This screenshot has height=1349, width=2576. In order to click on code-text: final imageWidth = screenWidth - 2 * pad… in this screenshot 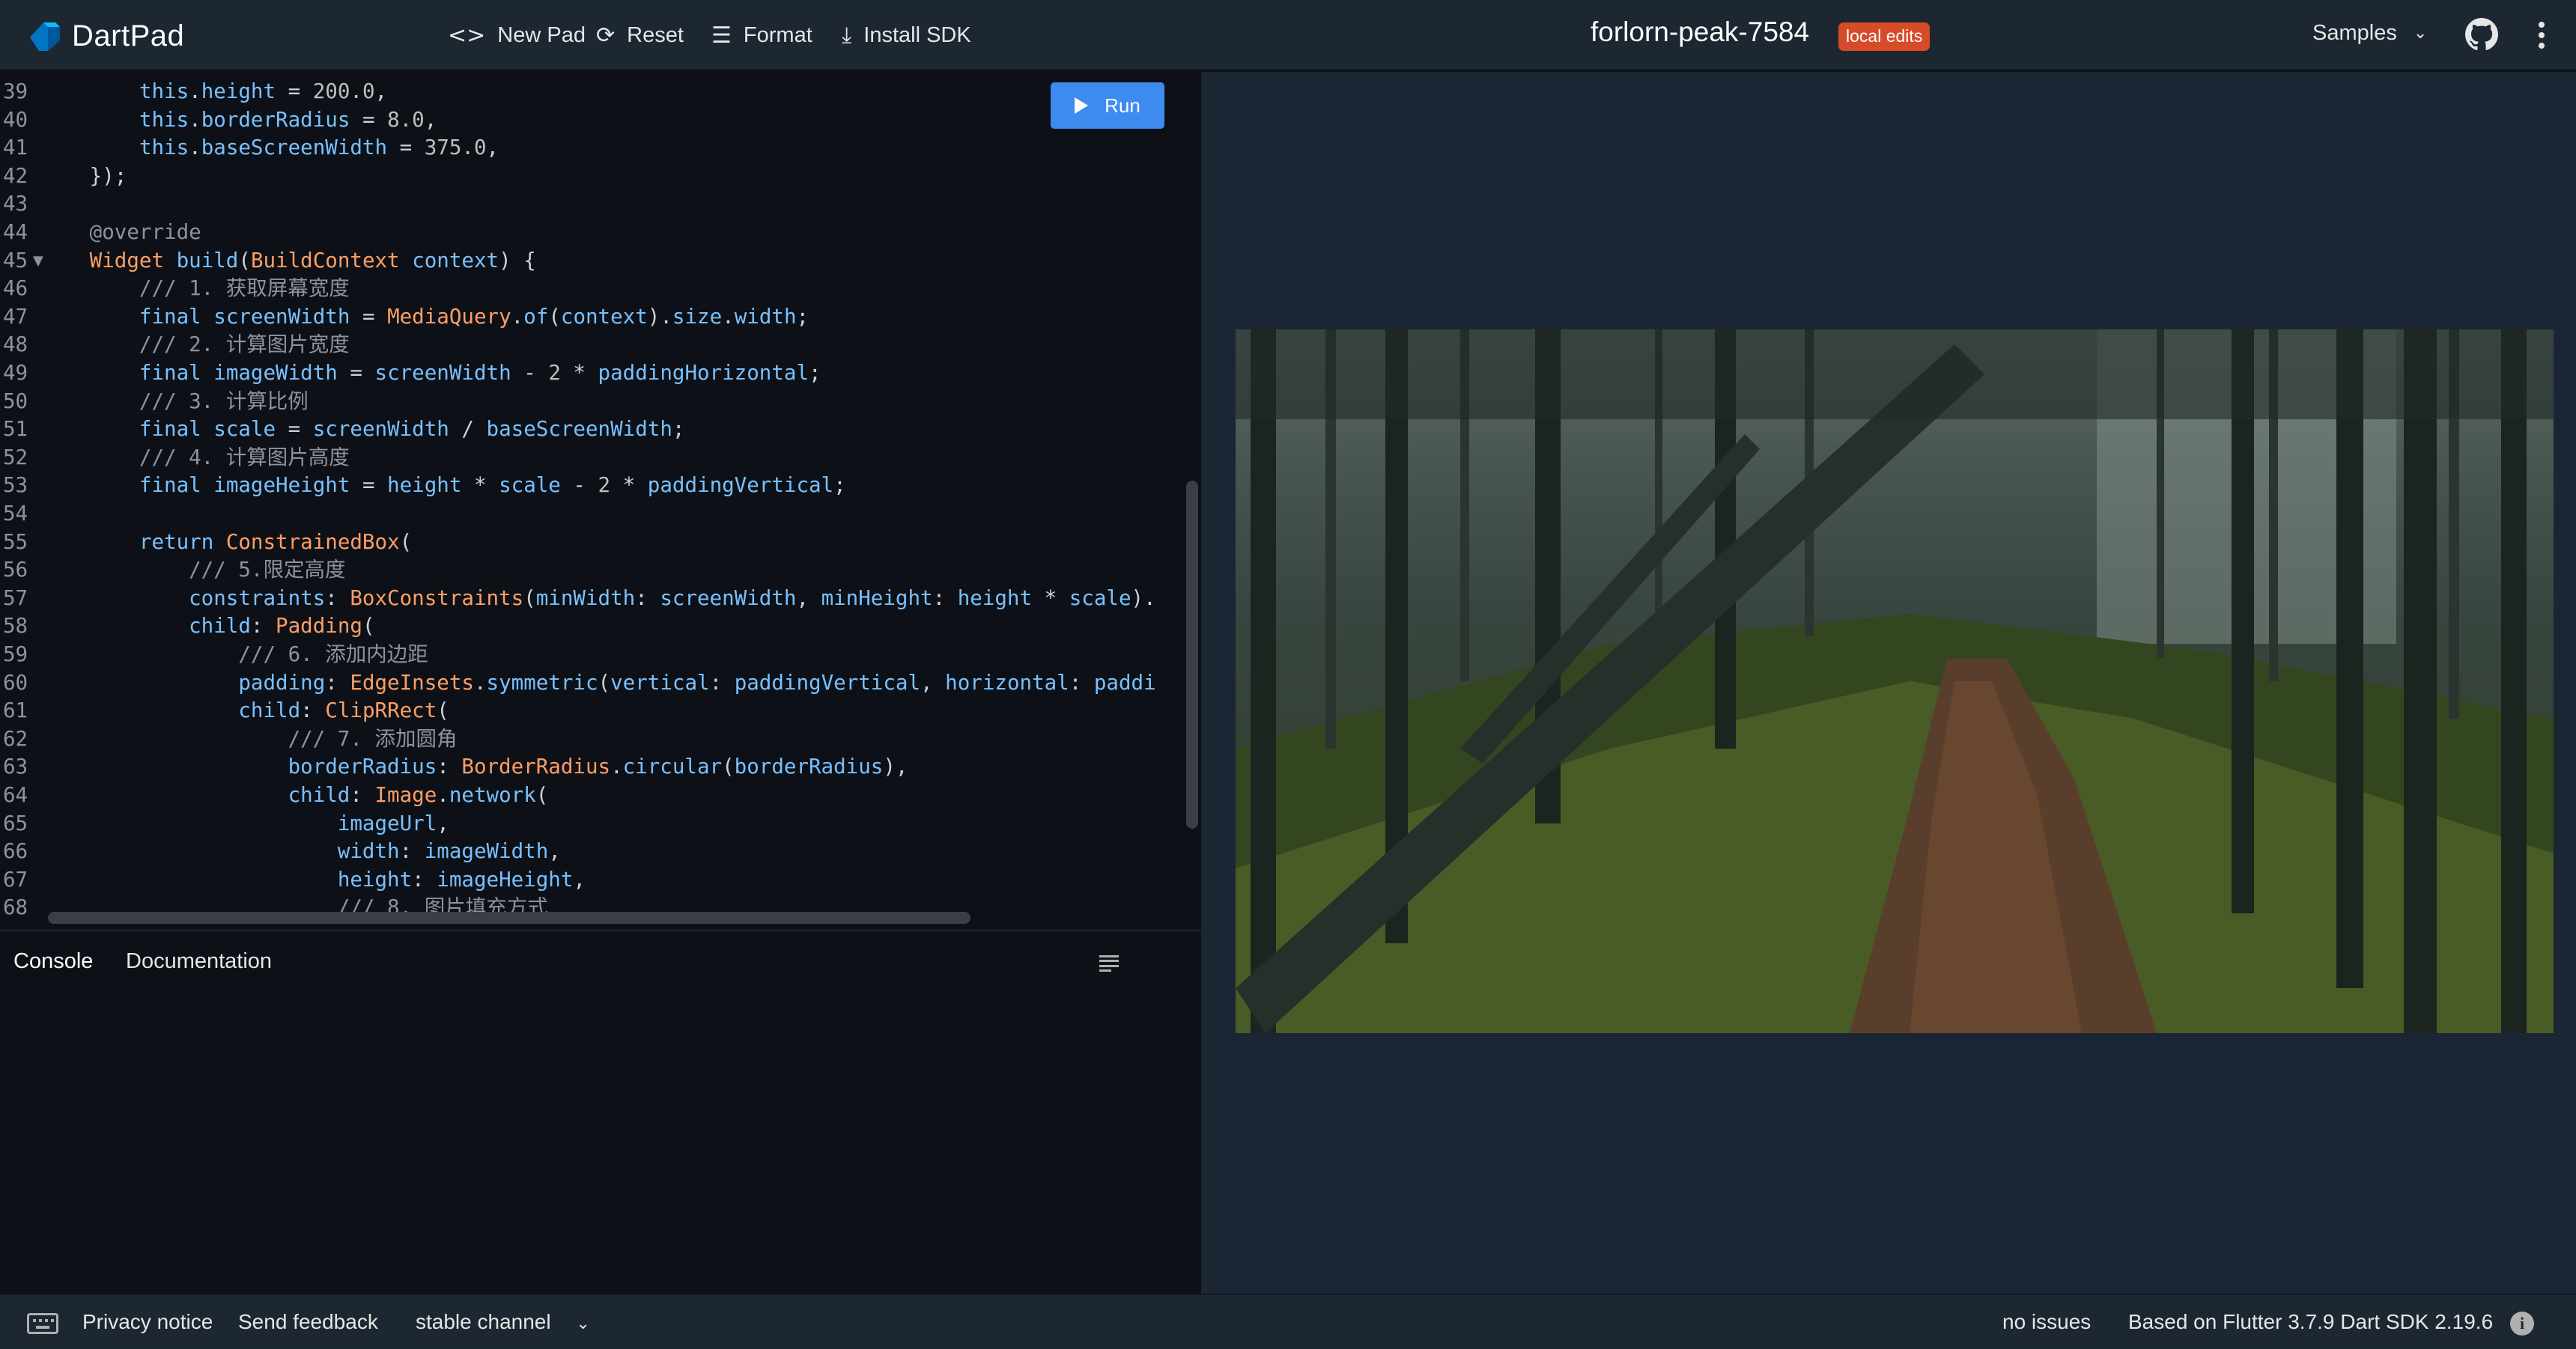, I will do `click(480, 373)`.